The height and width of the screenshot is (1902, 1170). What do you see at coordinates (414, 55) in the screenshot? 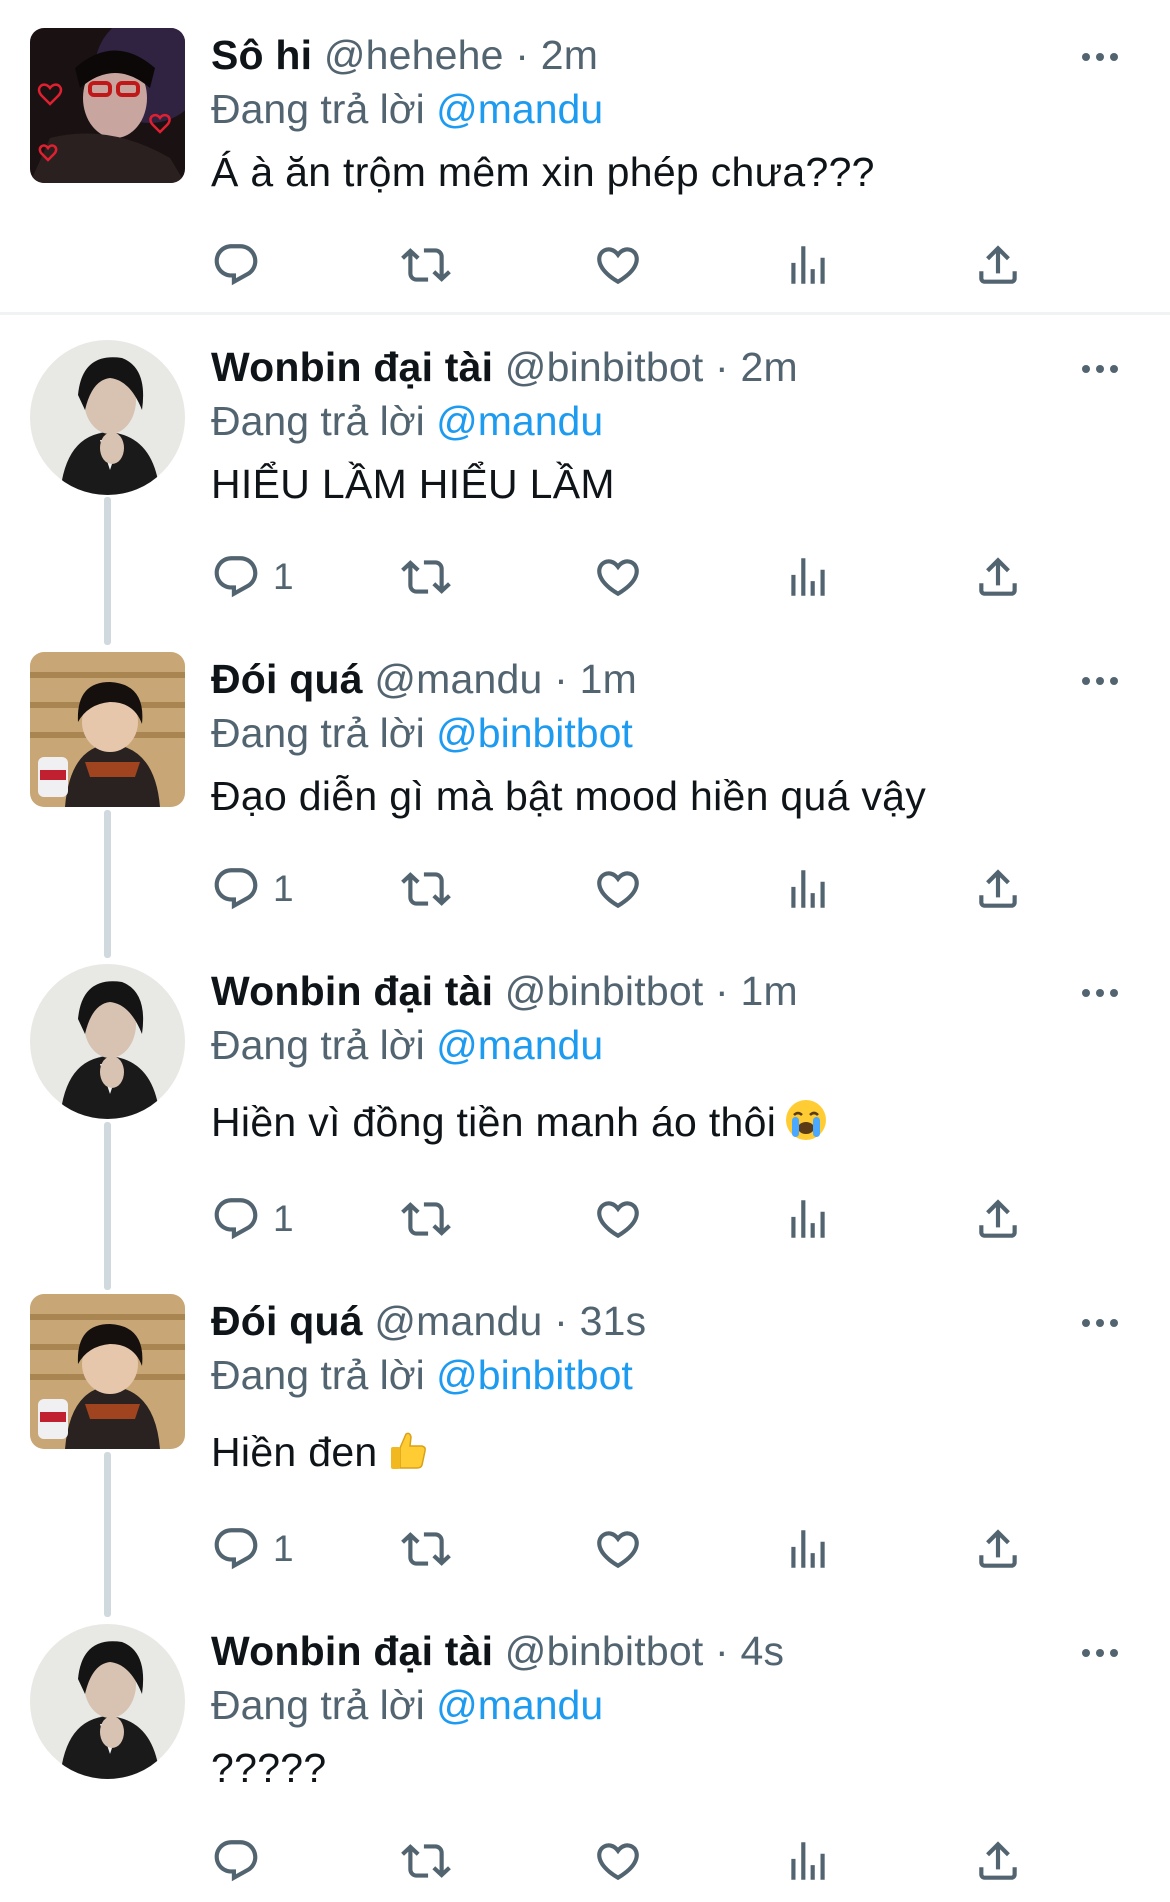
I see `user-handle: @hehehe` at bounding box center [414, 55].